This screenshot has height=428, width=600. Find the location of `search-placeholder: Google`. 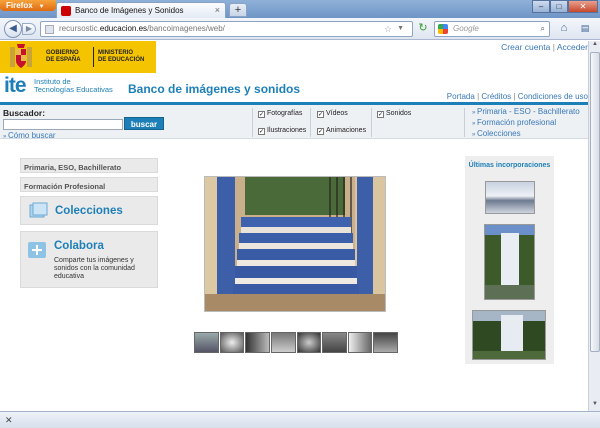

search-placeholder: Google is located at coordinates (466, 28).